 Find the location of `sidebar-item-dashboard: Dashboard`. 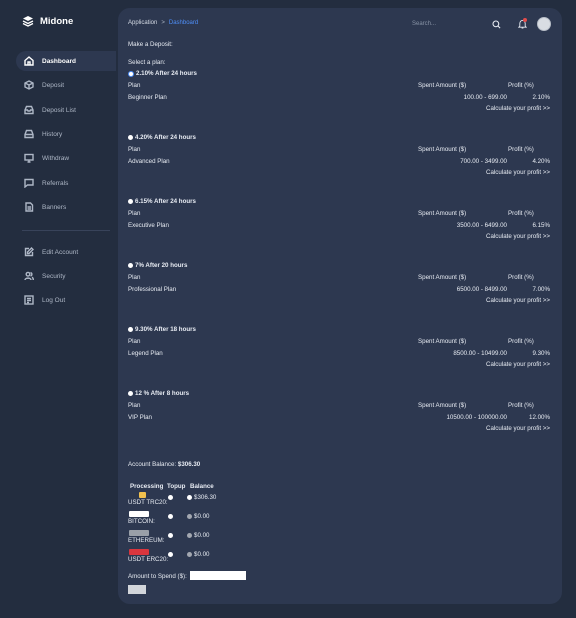

sidebar-item-dashboard: Dashboard is located at coordinates (66, 61).